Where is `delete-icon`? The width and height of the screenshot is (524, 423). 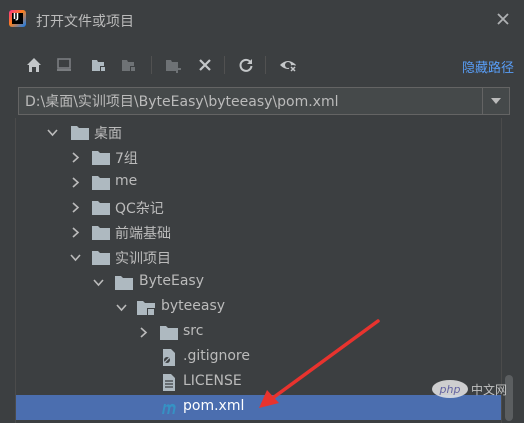
delete-icon is located at coordinates (205, 65).